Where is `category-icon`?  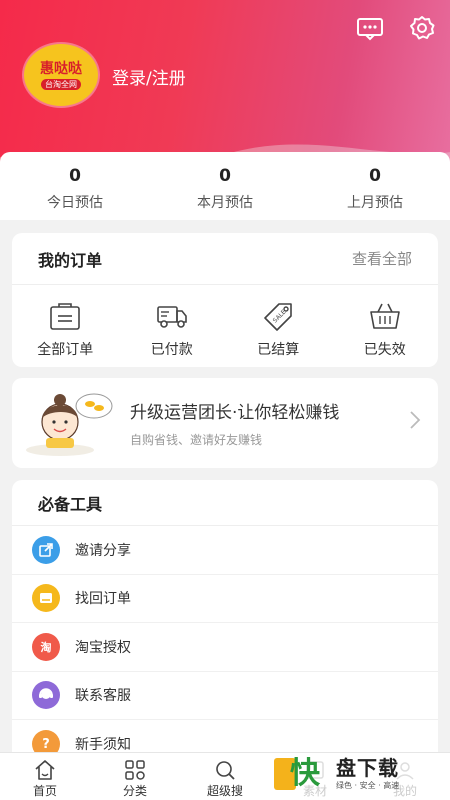
category-icon is located at coordinates (135, 770).